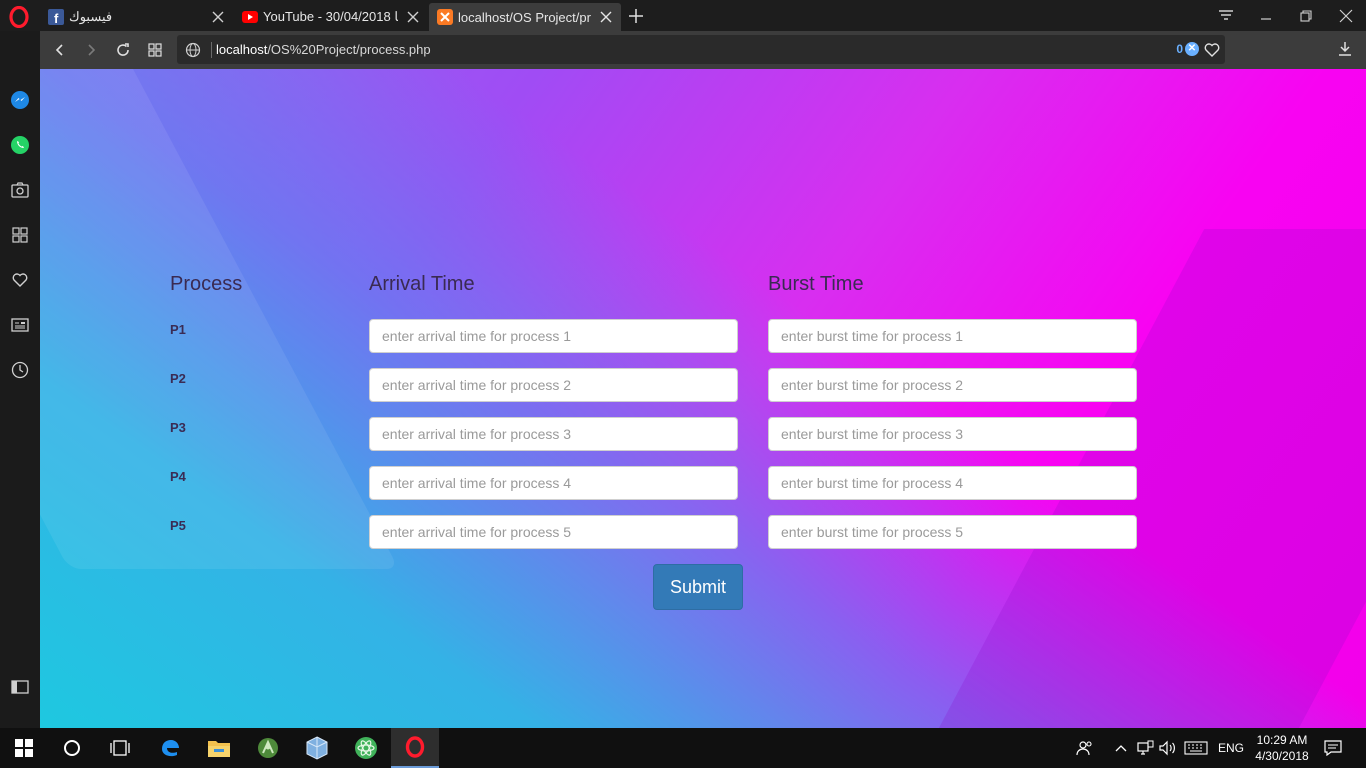 Image resolution: width=1366 pixels, height=768 pixels. Describe the element at coordinates (553, 336) in the screenshot. I see `arrival-time-input-p1` at that location.